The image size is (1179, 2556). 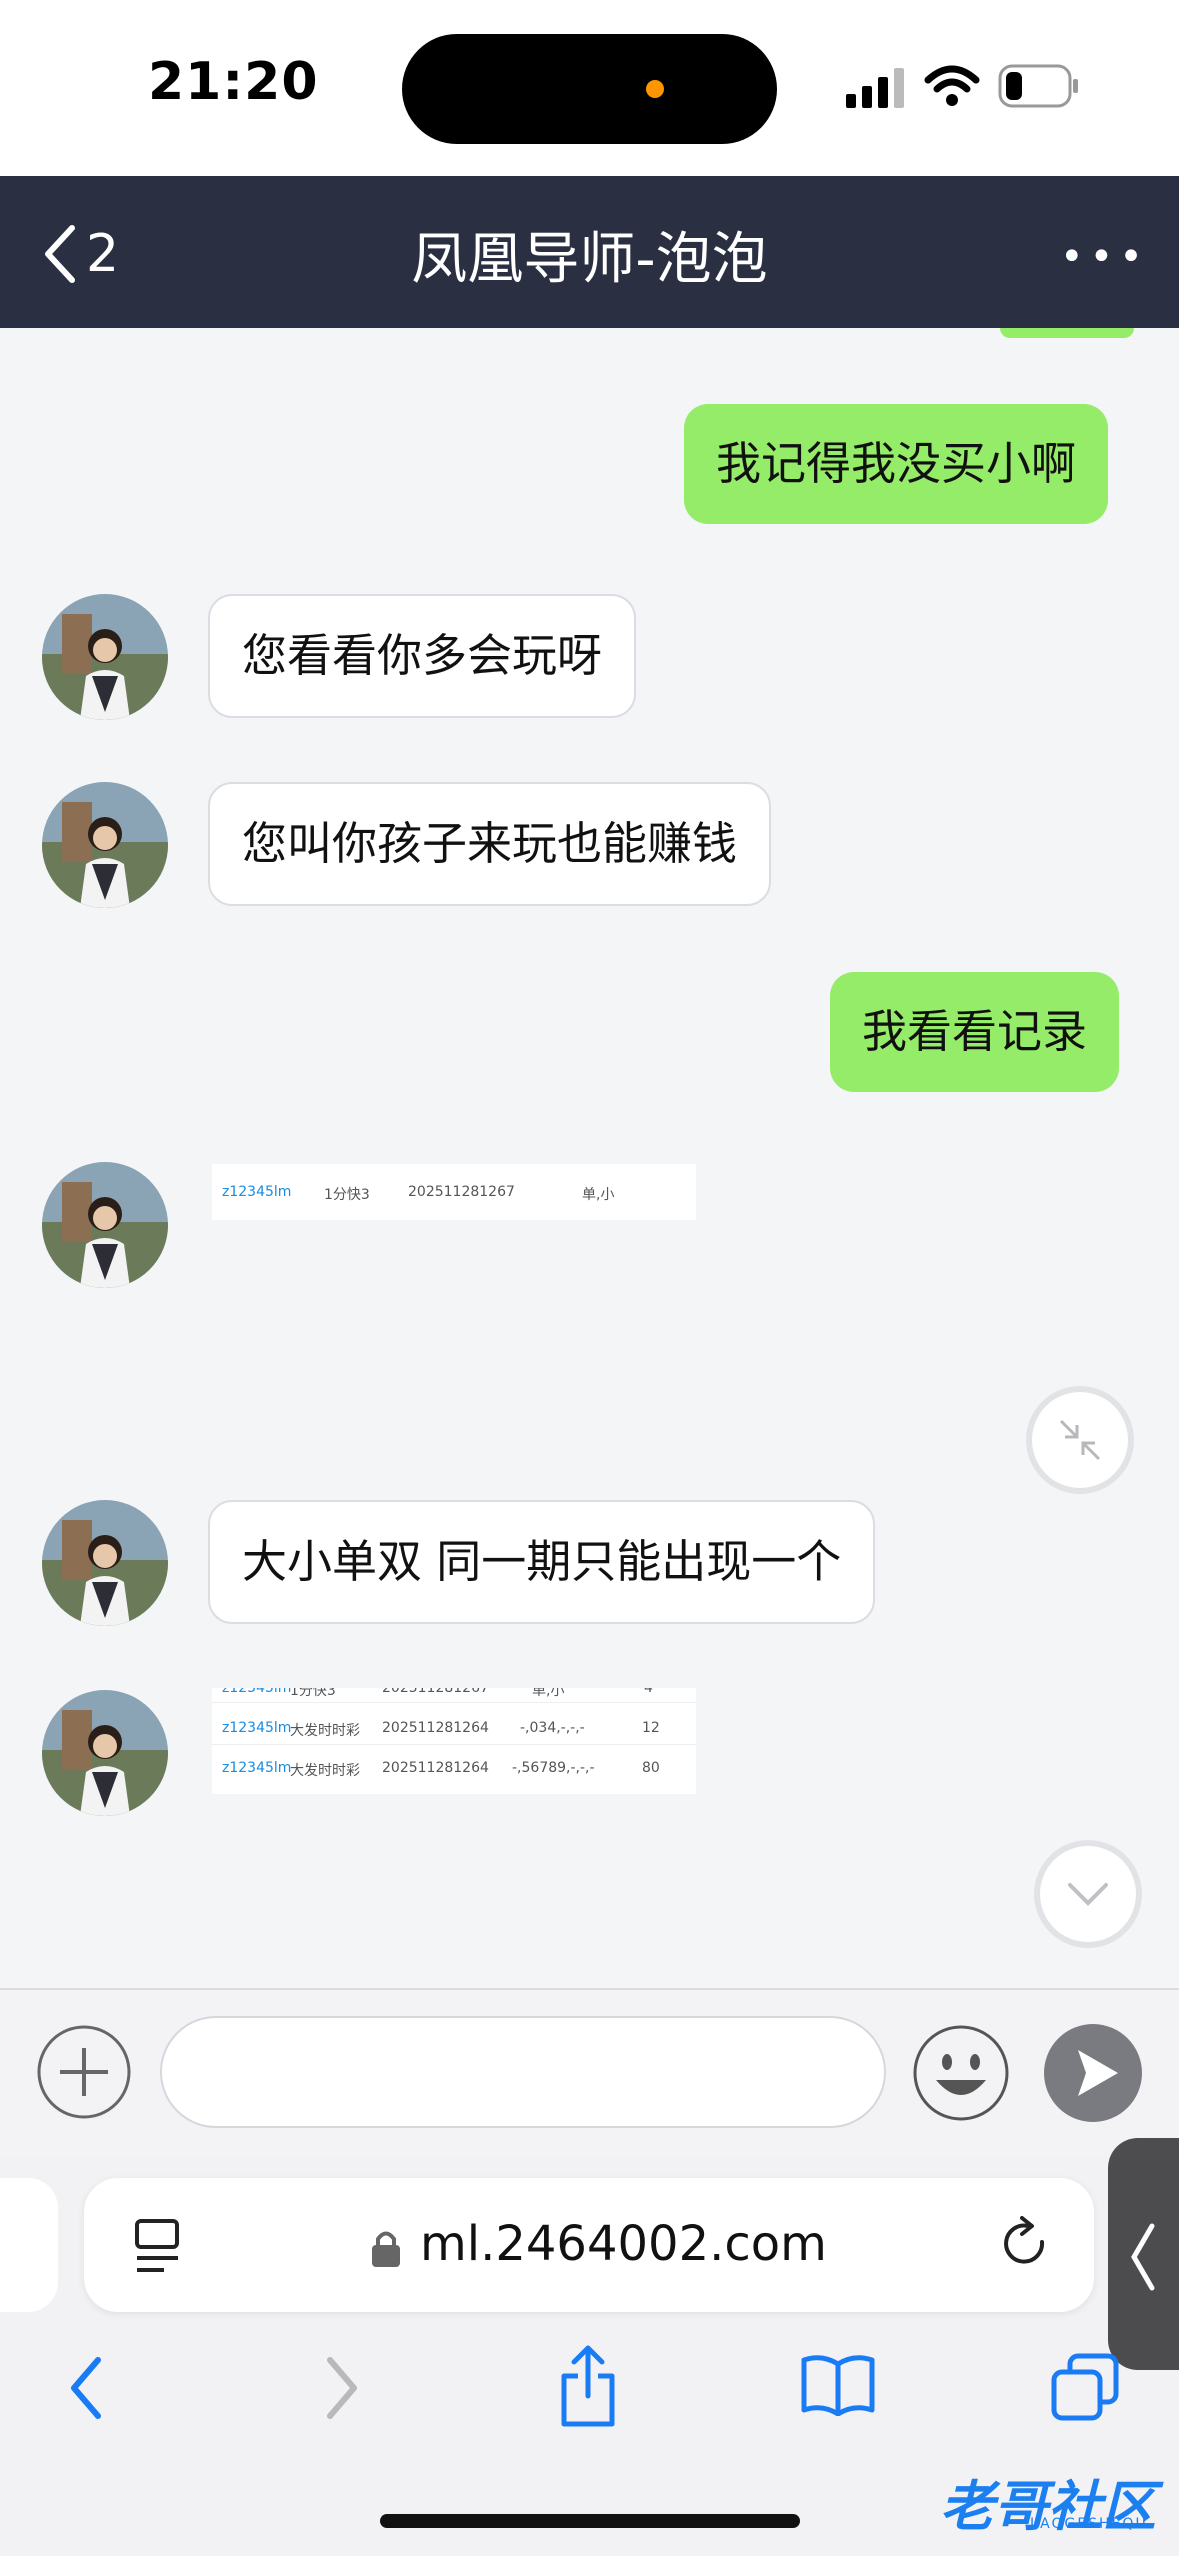 I want to click on signal-icon, so click(x=875, y=88).